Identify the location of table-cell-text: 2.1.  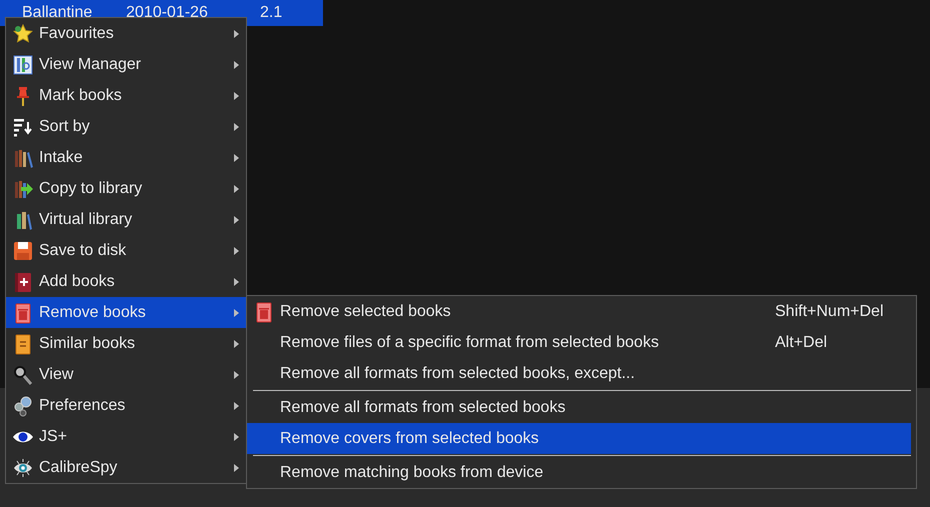
(272, 13).